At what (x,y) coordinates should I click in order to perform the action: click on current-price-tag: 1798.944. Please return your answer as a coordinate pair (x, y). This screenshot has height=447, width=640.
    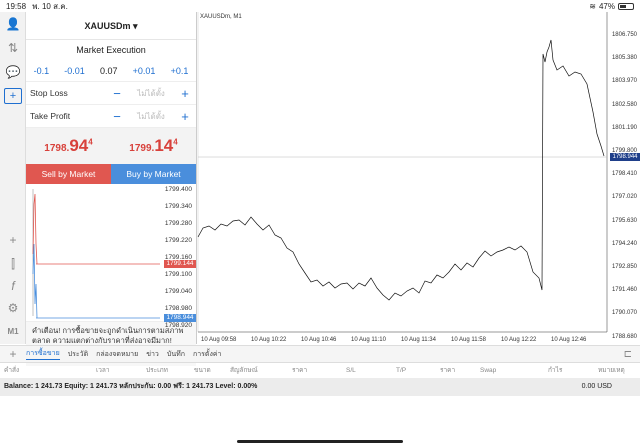
    Looking at the image, I should click on (625, 157).